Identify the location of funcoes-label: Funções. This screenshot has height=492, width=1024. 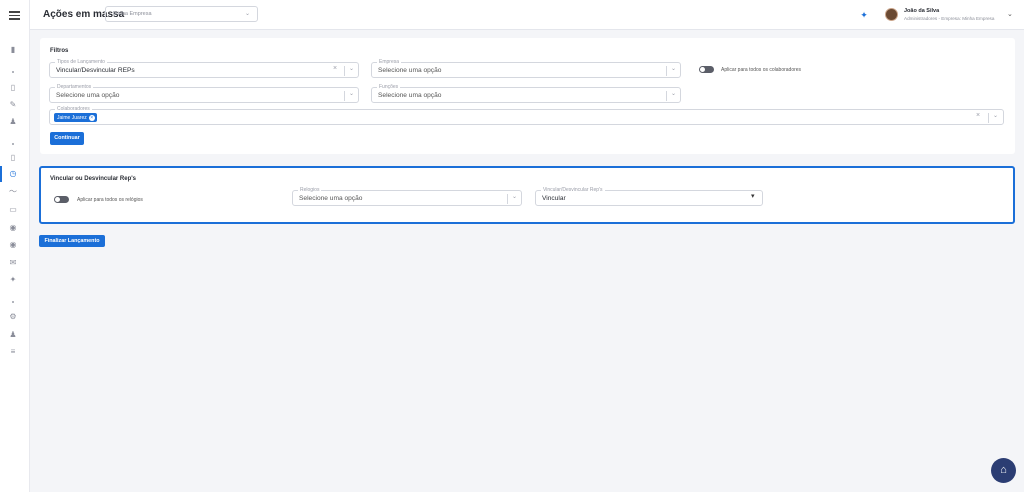
(389, 87).